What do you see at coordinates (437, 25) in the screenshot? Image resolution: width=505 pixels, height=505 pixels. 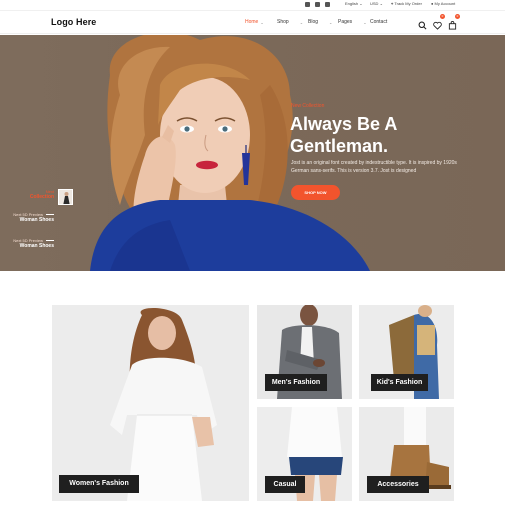 I see `heart-icon` at bounding box center [437, 25].